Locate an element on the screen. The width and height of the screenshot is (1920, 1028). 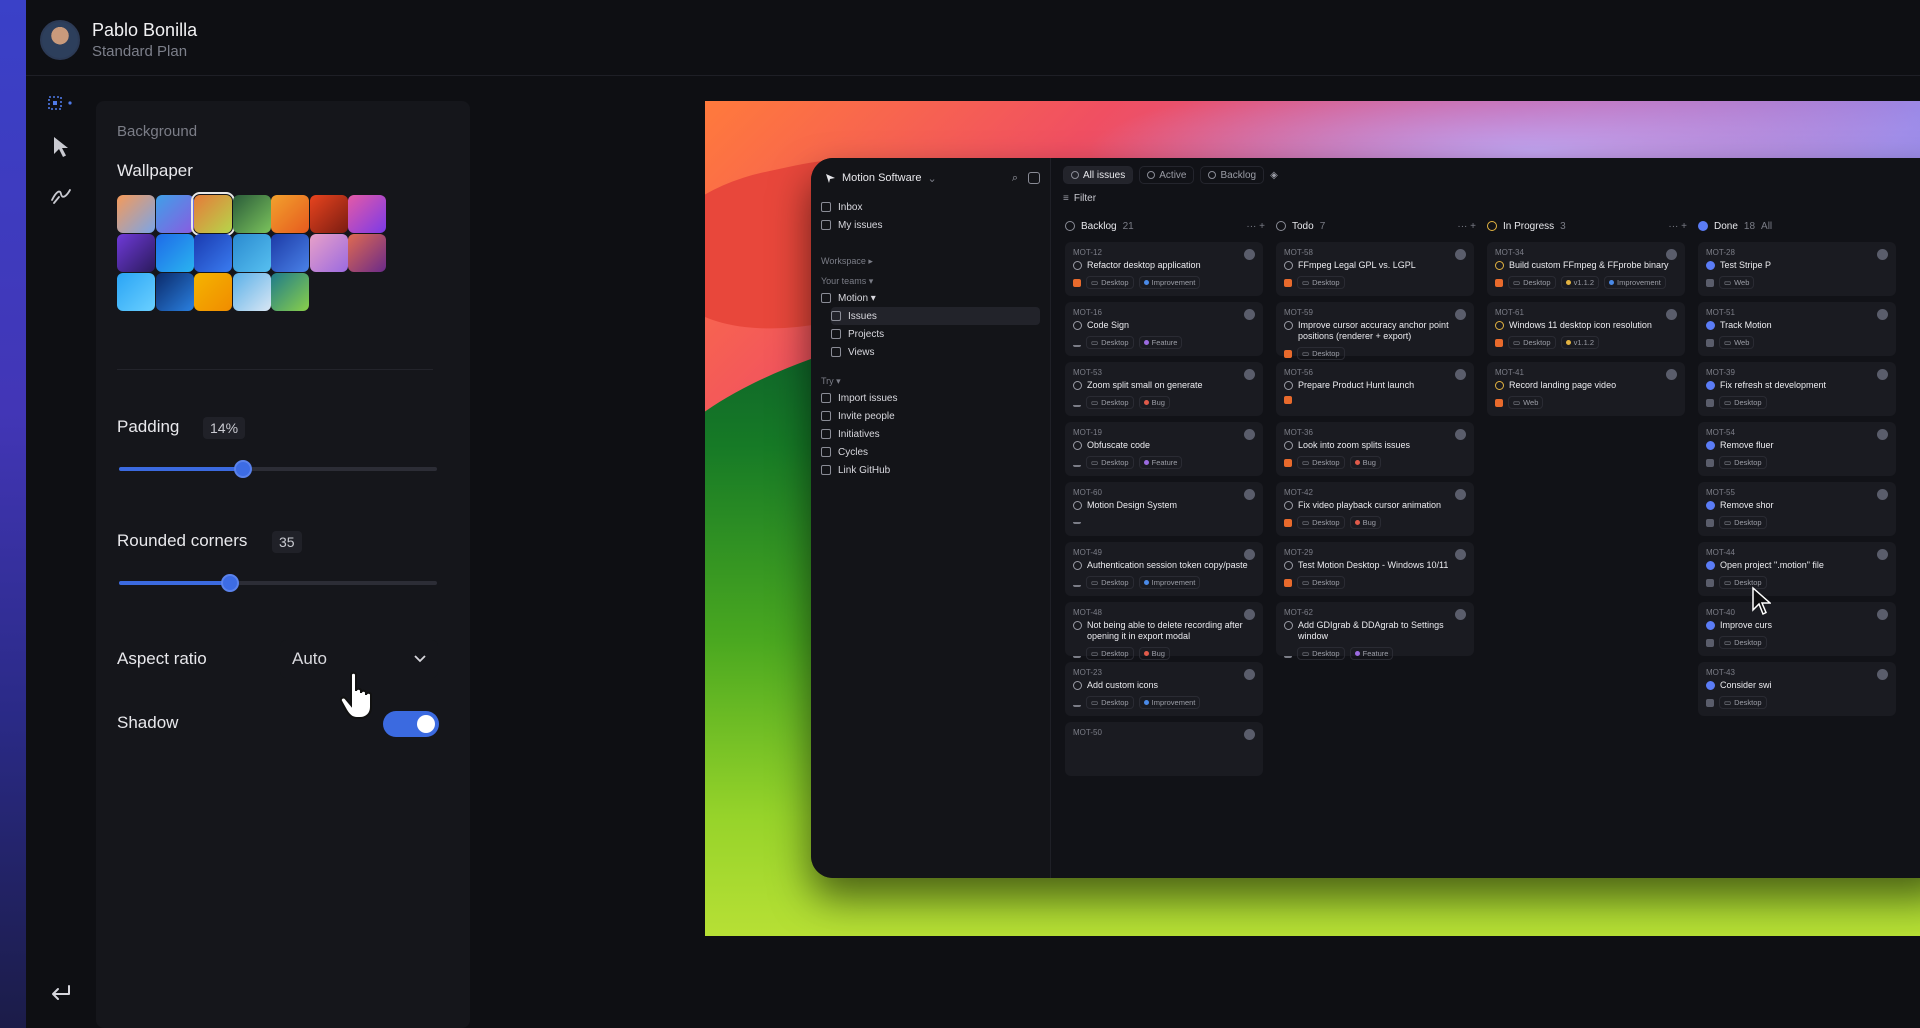
issue-title-text: Zoom split small on generate is located at coordinates (1145, 385).